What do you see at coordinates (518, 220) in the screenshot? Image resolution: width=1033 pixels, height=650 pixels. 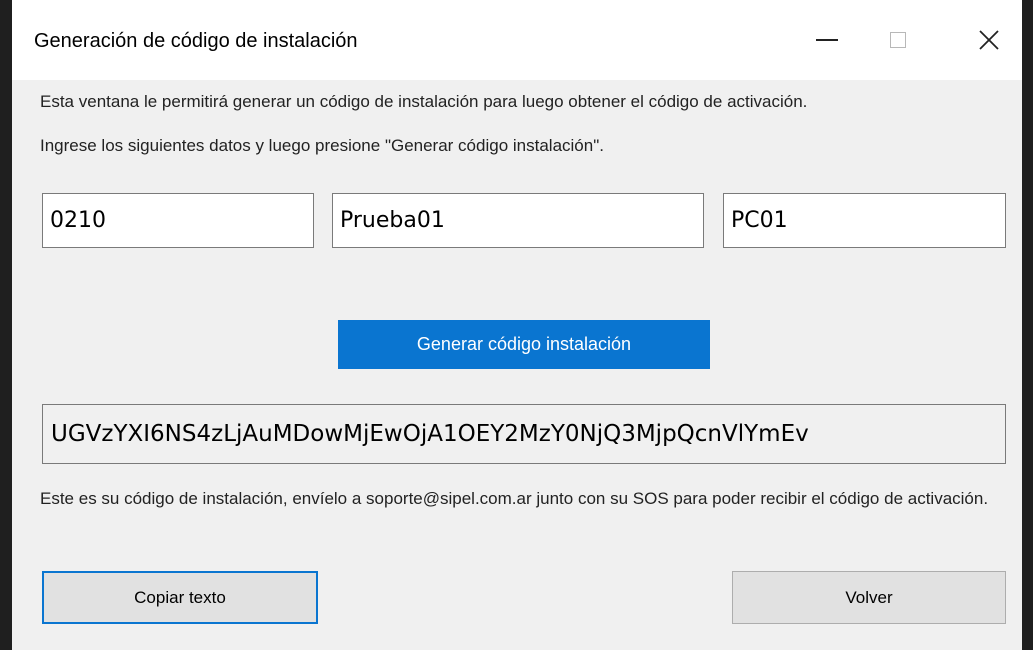 I see `name-input` at bounding box center [518, 220].